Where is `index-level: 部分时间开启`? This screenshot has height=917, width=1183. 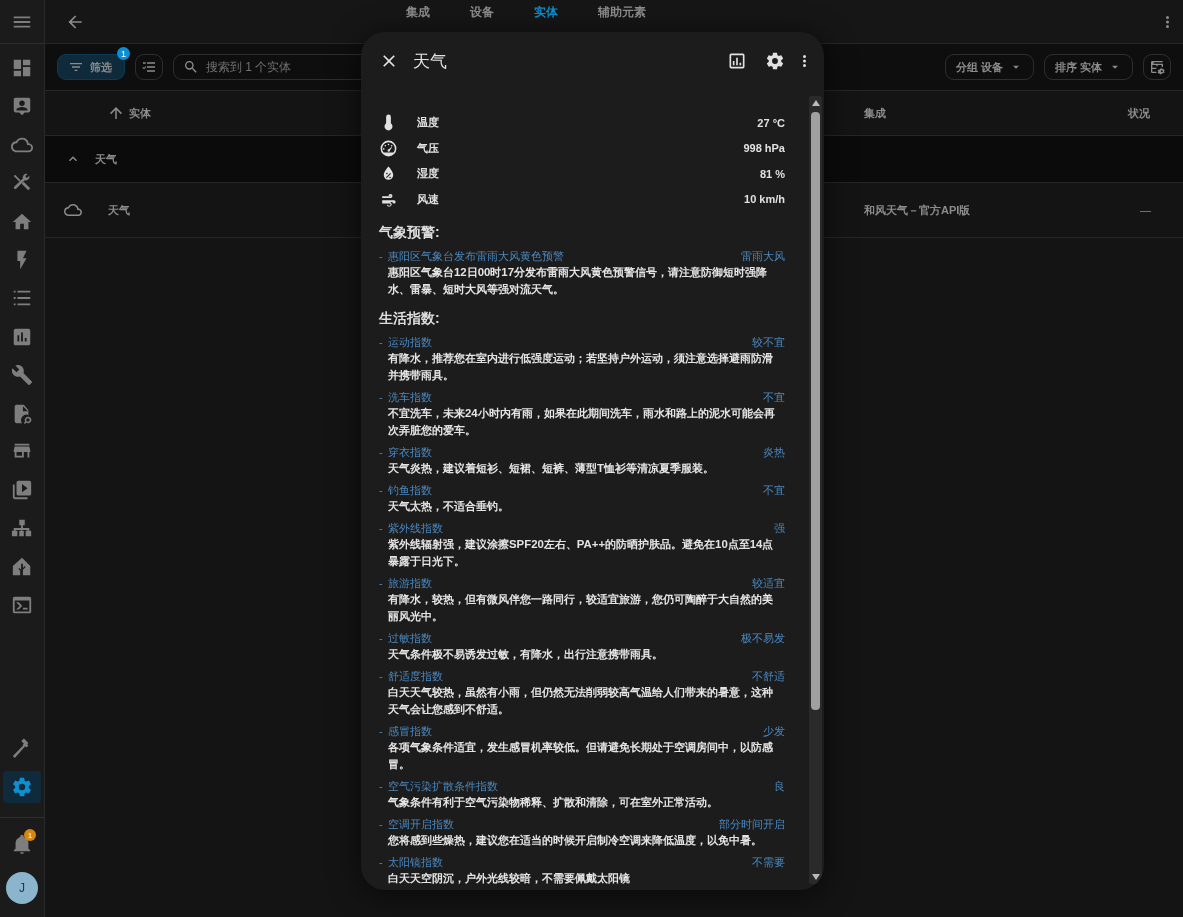
index-level: 部分时间开启 is located at coordinates (752, 824).